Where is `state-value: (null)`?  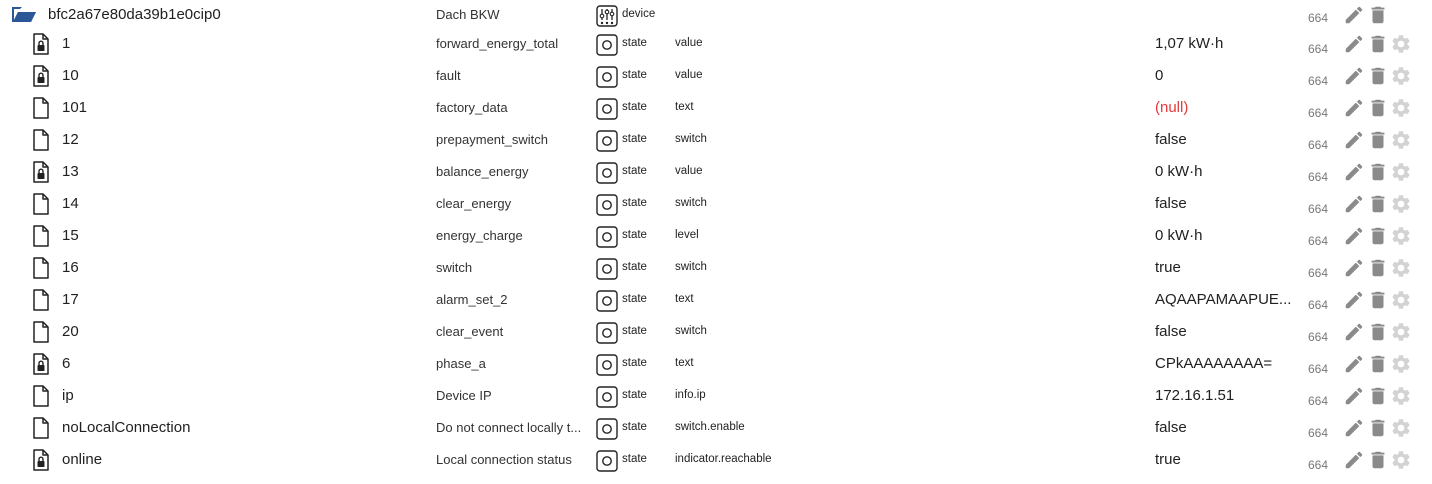
state-value: (null) is located at coordinates (1223, 107).